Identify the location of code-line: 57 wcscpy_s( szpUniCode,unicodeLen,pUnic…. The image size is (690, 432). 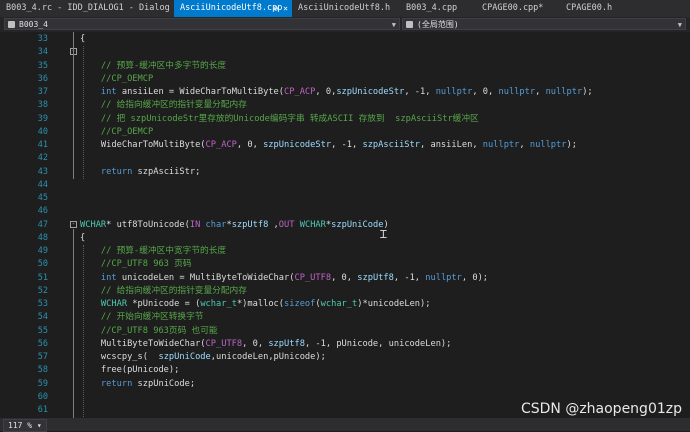
(345, 357).